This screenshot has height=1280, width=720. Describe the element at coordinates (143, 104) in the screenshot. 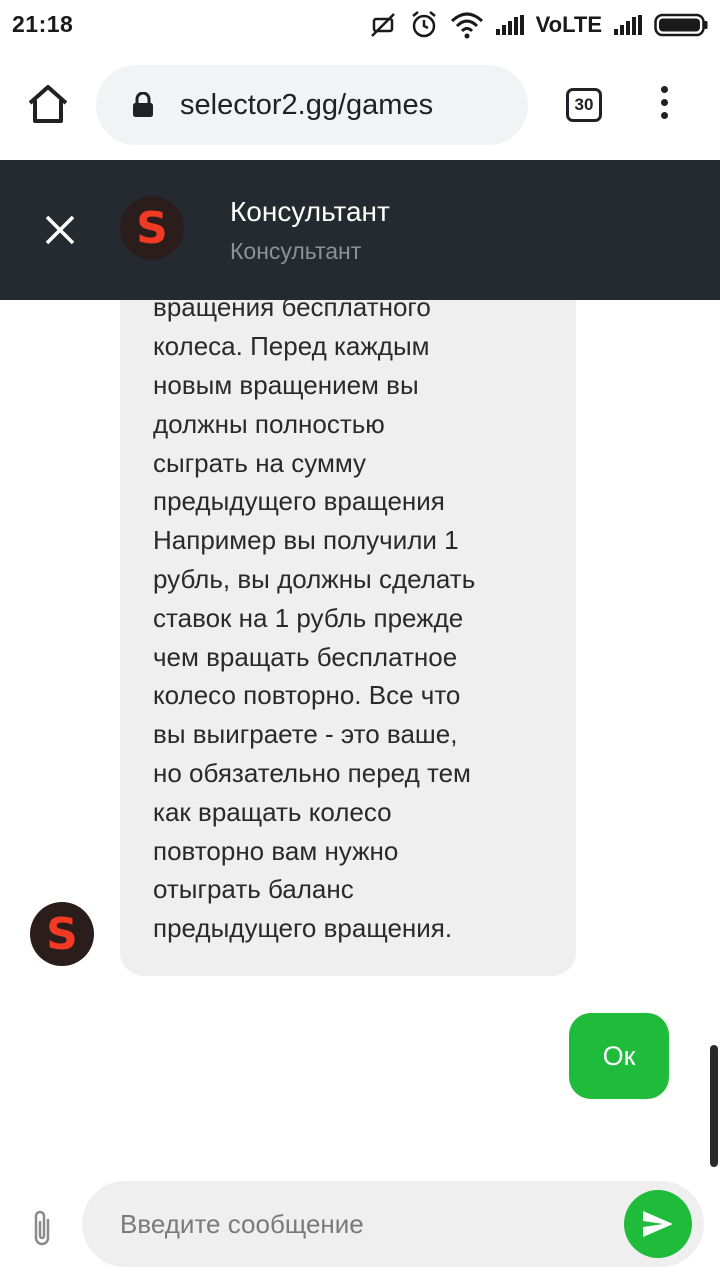

I see `lock-icon` at that location.